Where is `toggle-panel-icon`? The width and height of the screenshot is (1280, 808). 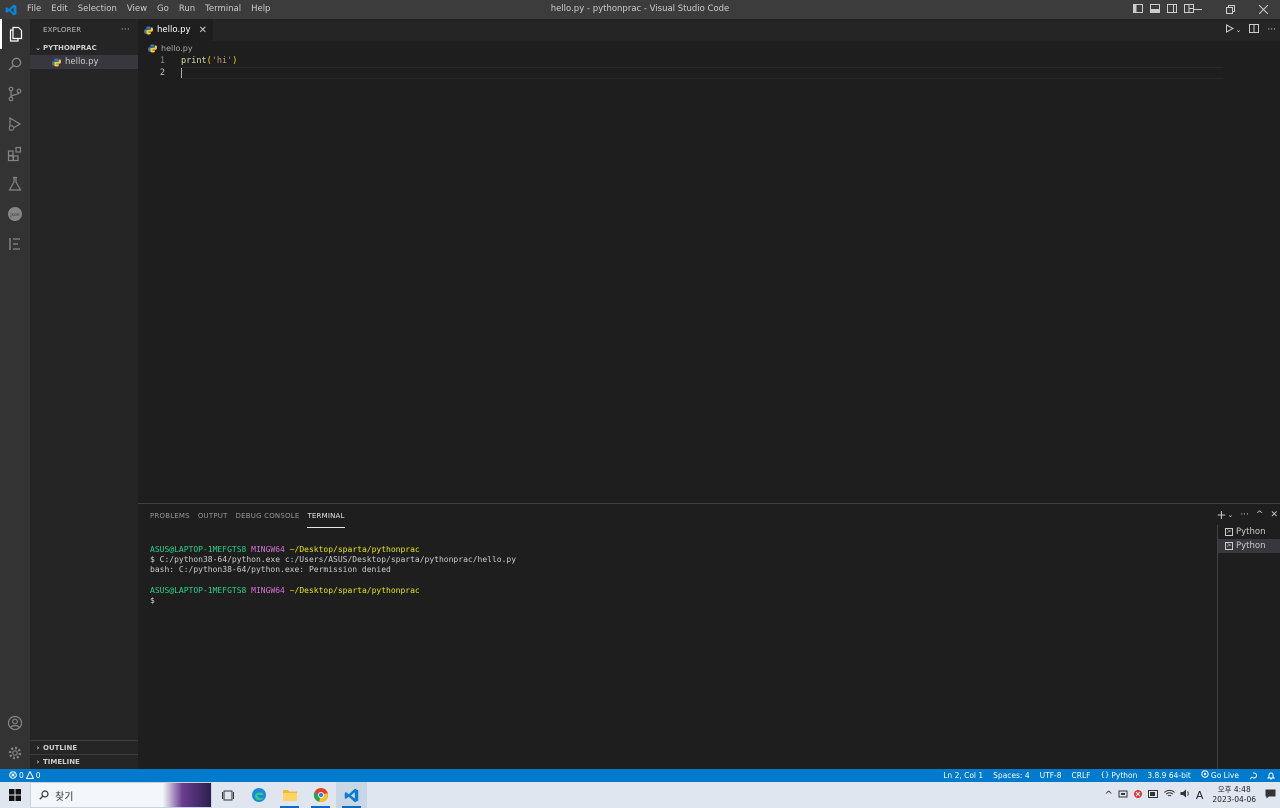 toggle-panel-icon is located at coordinates (1155, 9).